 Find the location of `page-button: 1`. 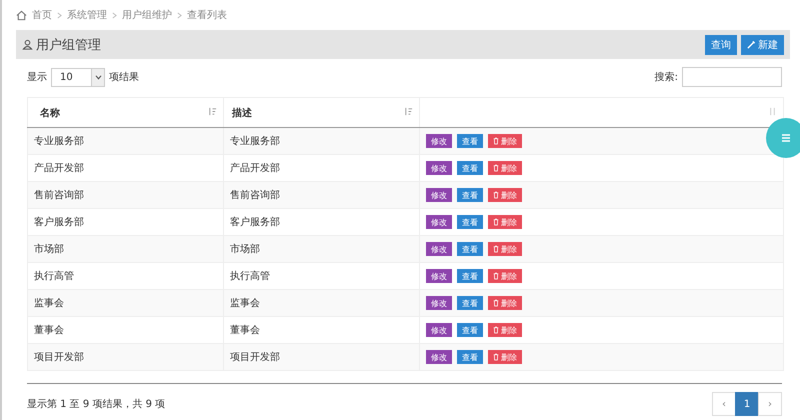

page-button: 1 is located at coordinates (747, 404).